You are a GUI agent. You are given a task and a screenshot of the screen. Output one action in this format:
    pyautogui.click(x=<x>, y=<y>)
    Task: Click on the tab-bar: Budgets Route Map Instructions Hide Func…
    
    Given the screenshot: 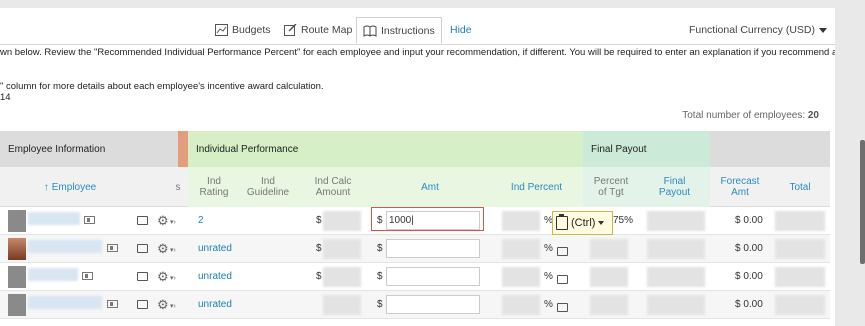 What is the action you would take?
    pyautogui.click(x=417, y=26)
    